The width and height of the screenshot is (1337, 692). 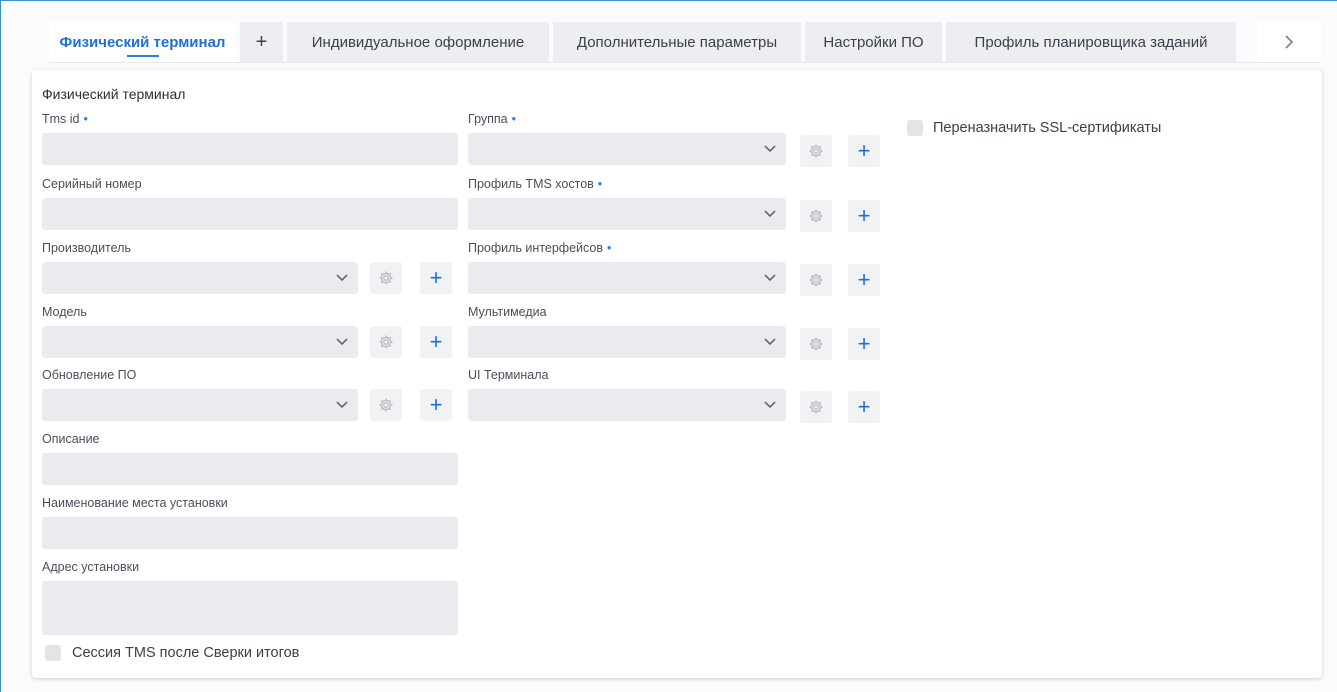 I want to click on install-place-label: Наименование места установки, so click(x=135, y=503).